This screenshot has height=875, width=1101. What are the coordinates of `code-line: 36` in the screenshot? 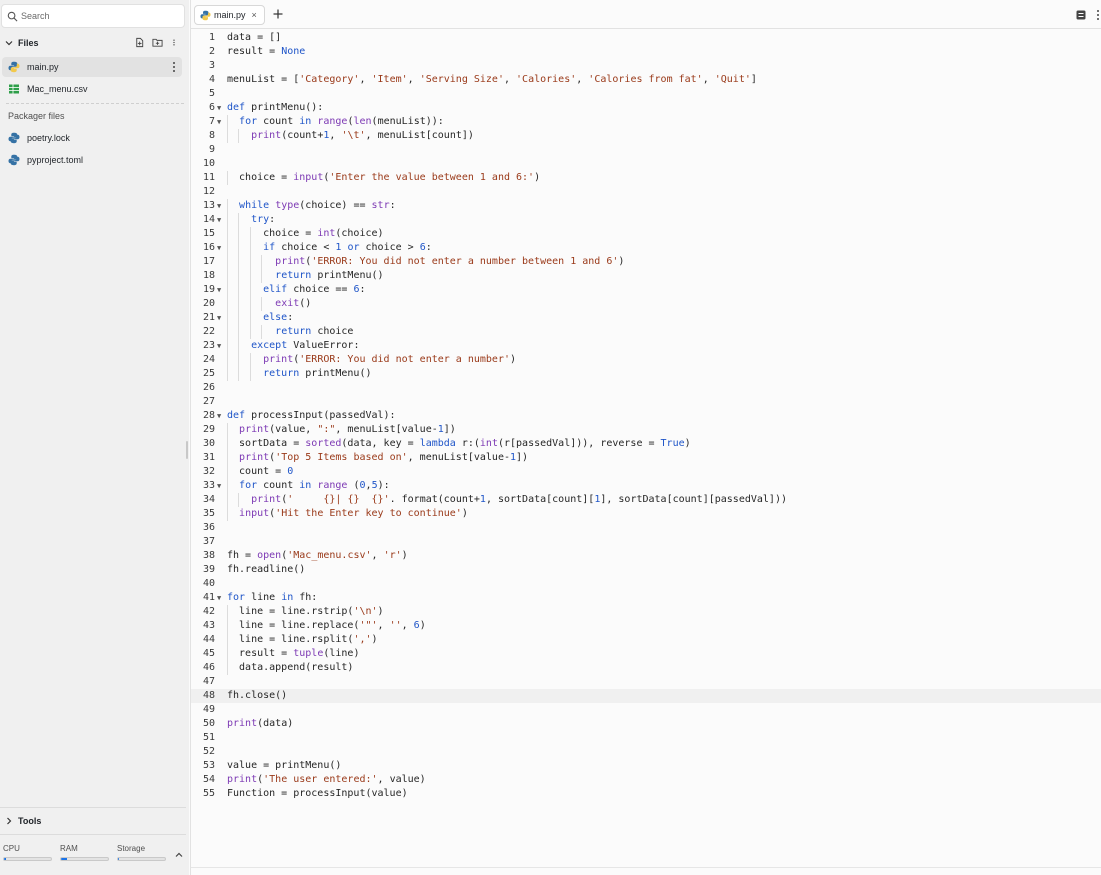 It's located at (646, 528).